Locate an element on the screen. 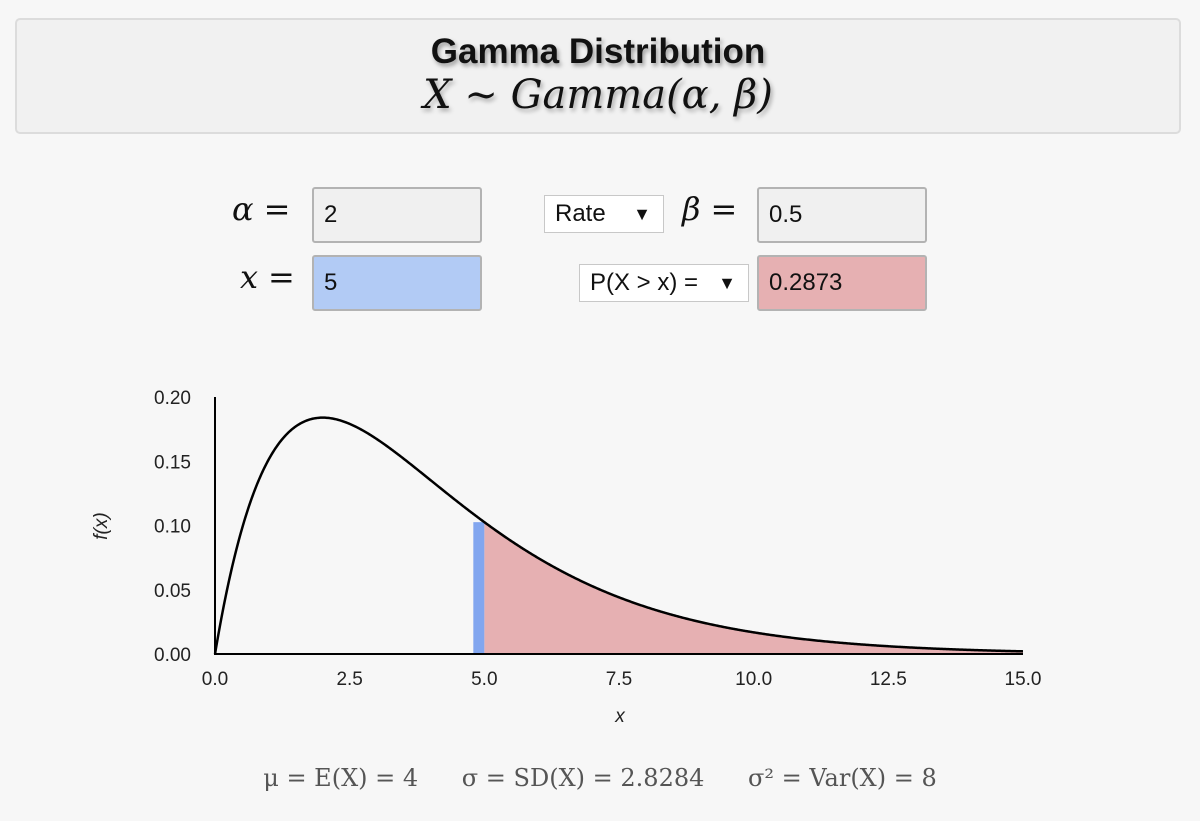  y-tick-label: 0.00 is located at coordinates (172, 655).